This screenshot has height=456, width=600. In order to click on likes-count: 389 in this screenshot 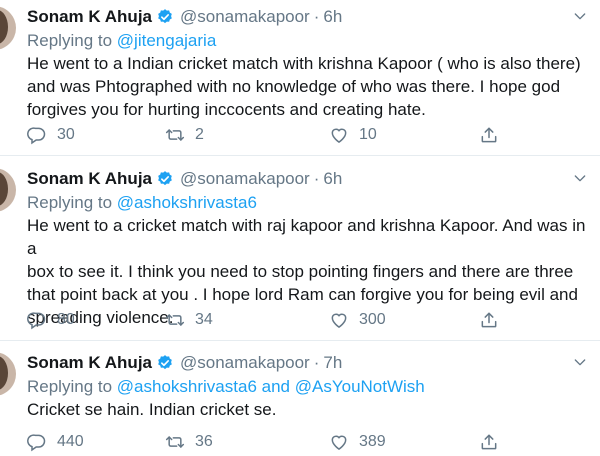, I will do `click(372, 441)`.